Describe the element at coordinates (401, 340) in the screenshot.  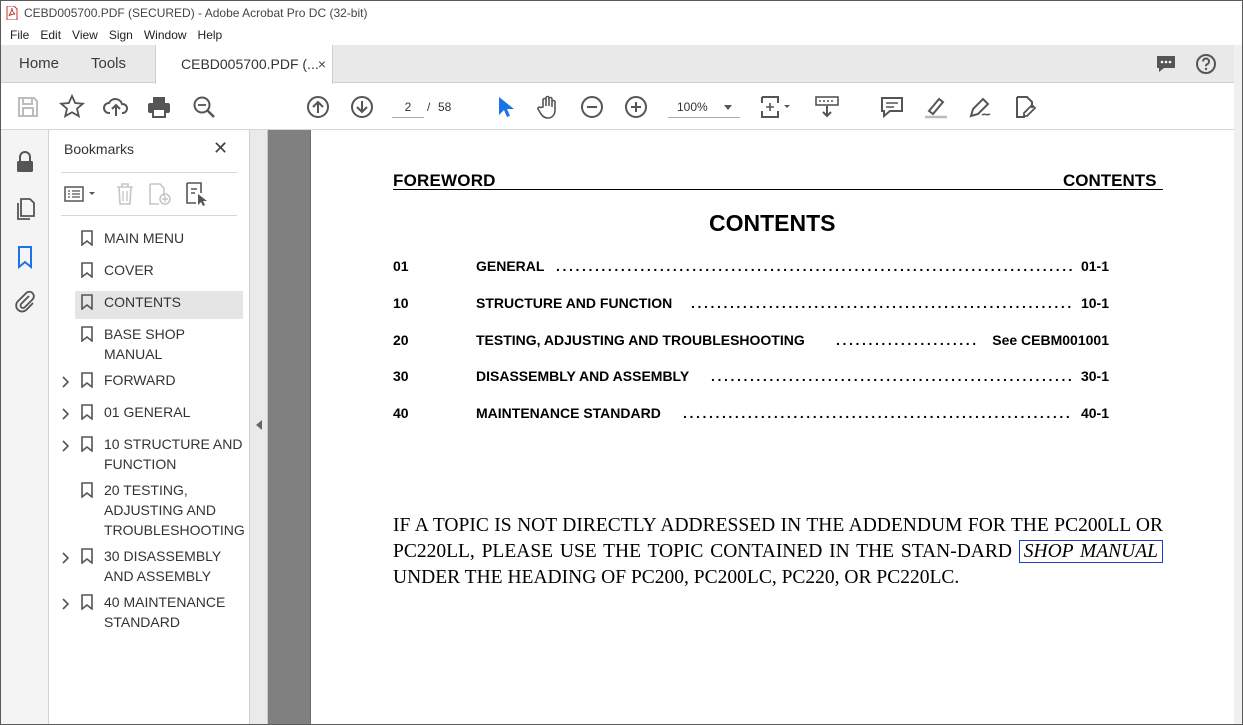
I see `toc-number: 20` at that location.